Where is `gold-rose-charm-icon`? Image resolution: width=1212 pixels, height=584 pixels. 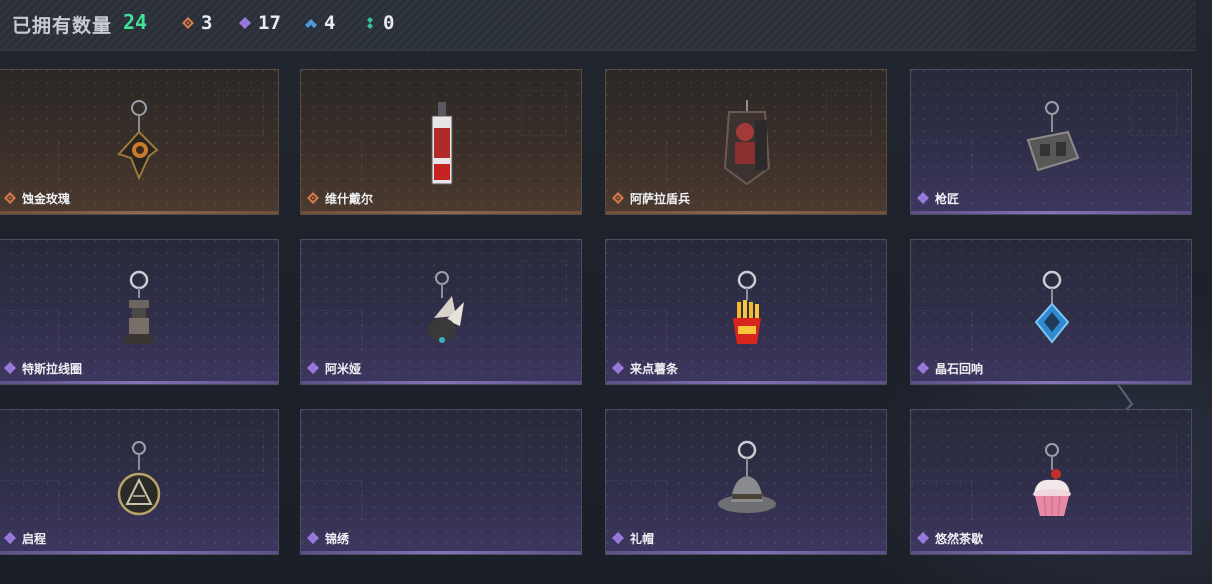
gold-rose-charm-icon is located at coordinates (138, 140).